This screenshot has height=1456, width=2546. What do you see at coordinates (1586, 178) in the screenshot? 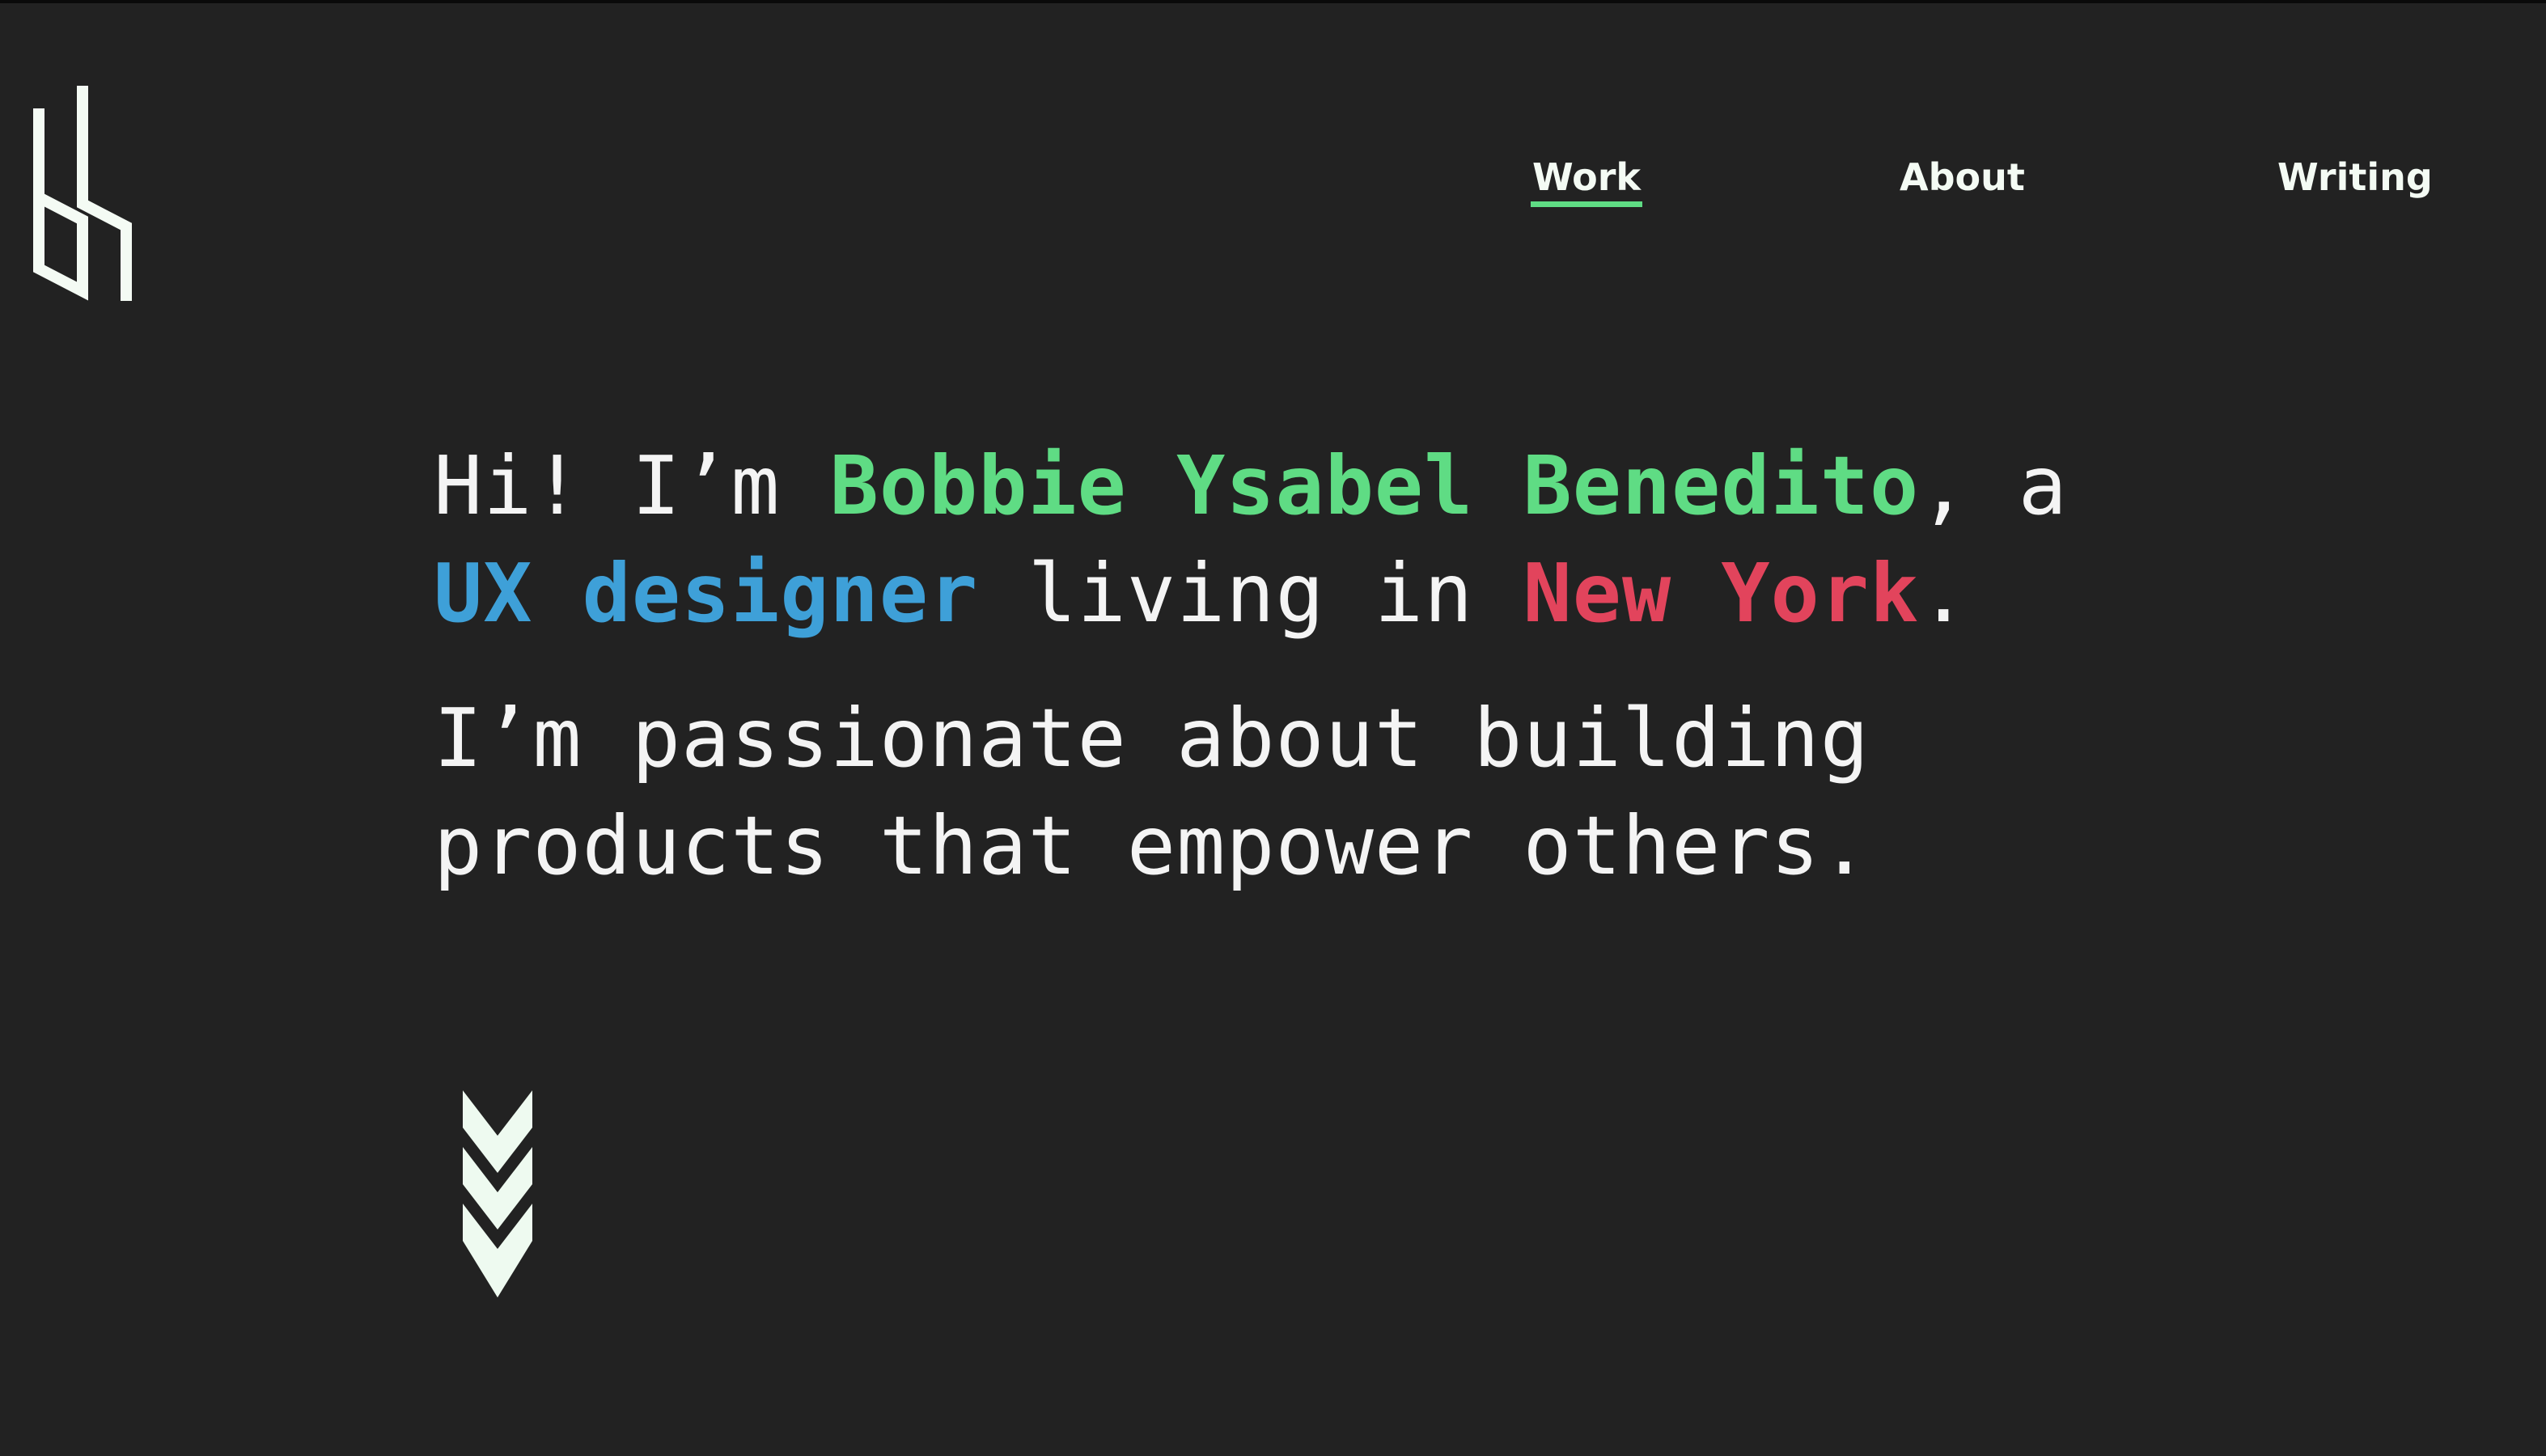
I see `nav-work-link: Work` at bounding box center [1586, 178].